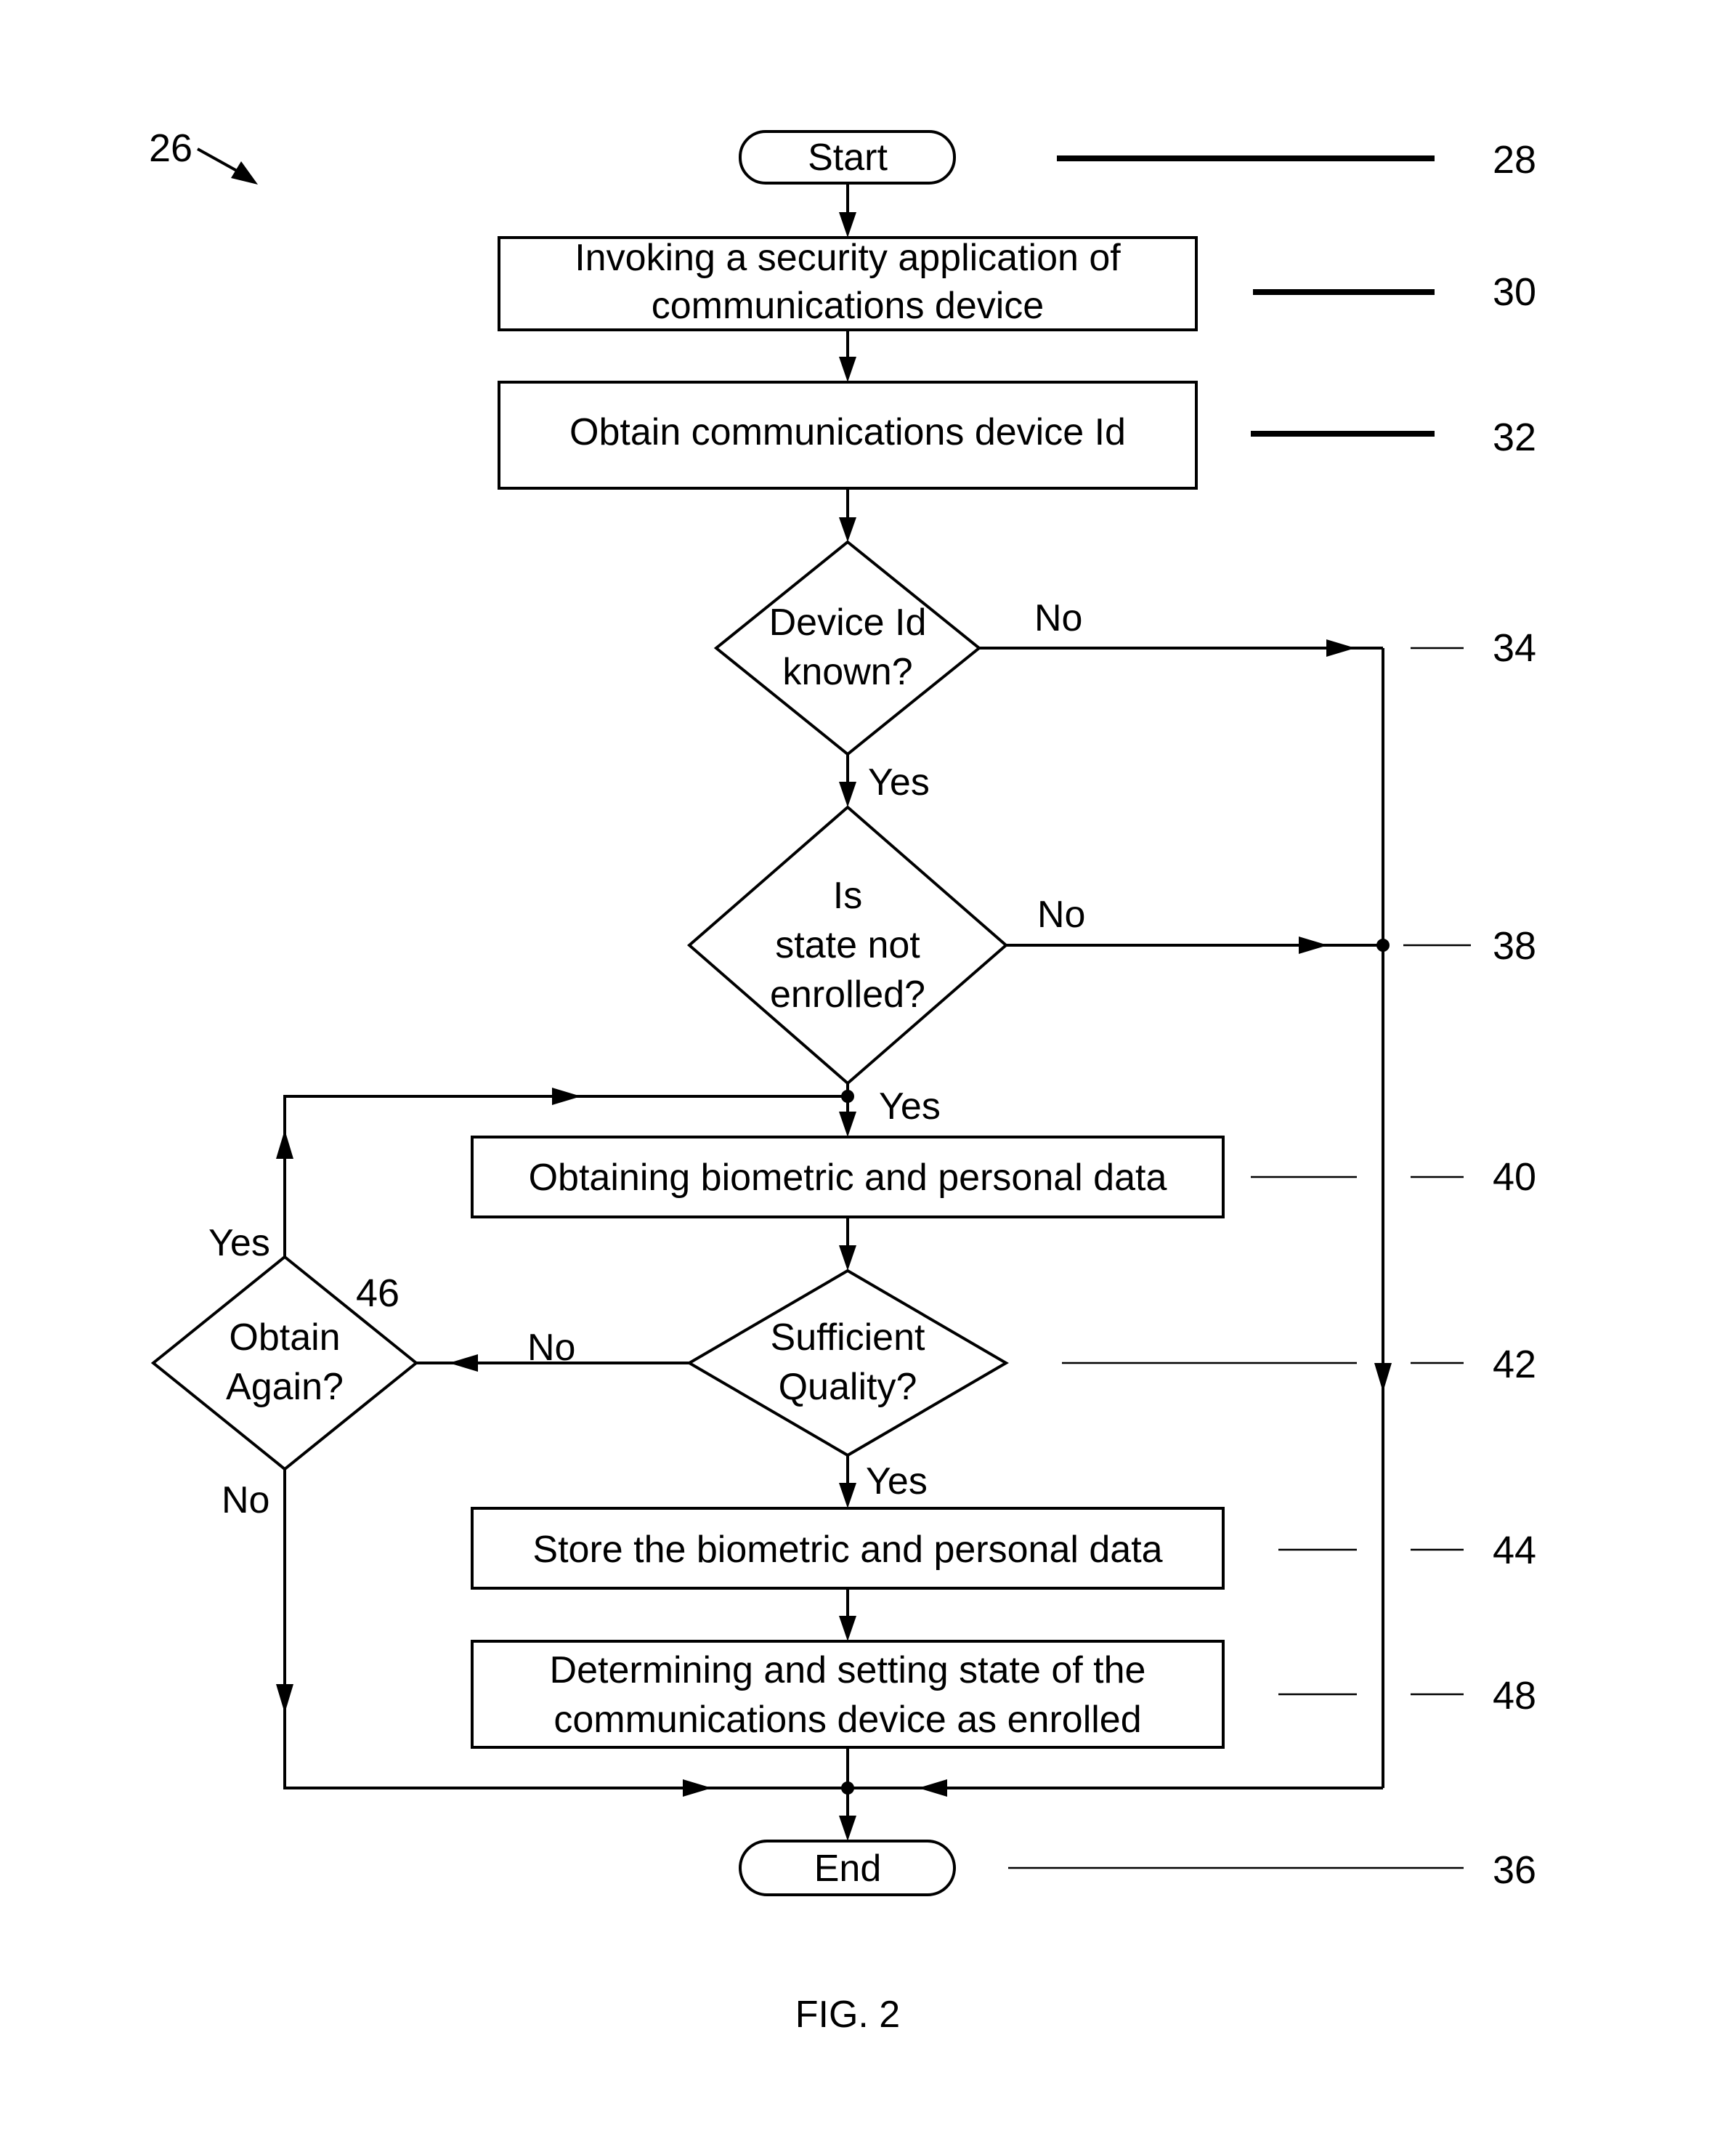 Image resolution: width=1736 pixels, height=2152 pixels. What do you see at coordinates (1514, 1870) in the screenshot?
I see `ref-36: 36` at bounding box center [1514, 1870].